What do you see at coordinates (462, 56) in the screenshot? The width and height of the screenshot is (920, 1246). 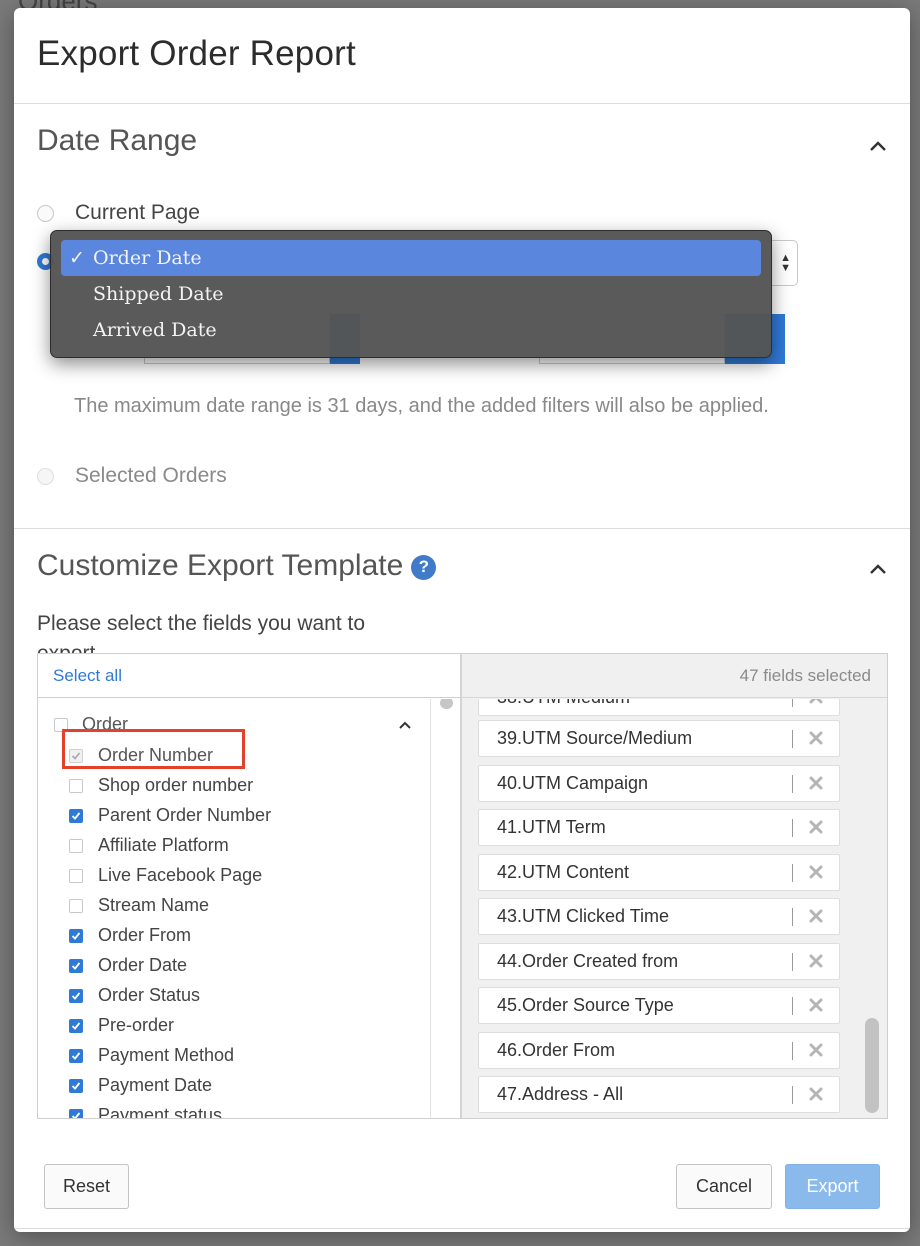 I see `modal-header: Export Order Report` at bounding box center [462, 56].